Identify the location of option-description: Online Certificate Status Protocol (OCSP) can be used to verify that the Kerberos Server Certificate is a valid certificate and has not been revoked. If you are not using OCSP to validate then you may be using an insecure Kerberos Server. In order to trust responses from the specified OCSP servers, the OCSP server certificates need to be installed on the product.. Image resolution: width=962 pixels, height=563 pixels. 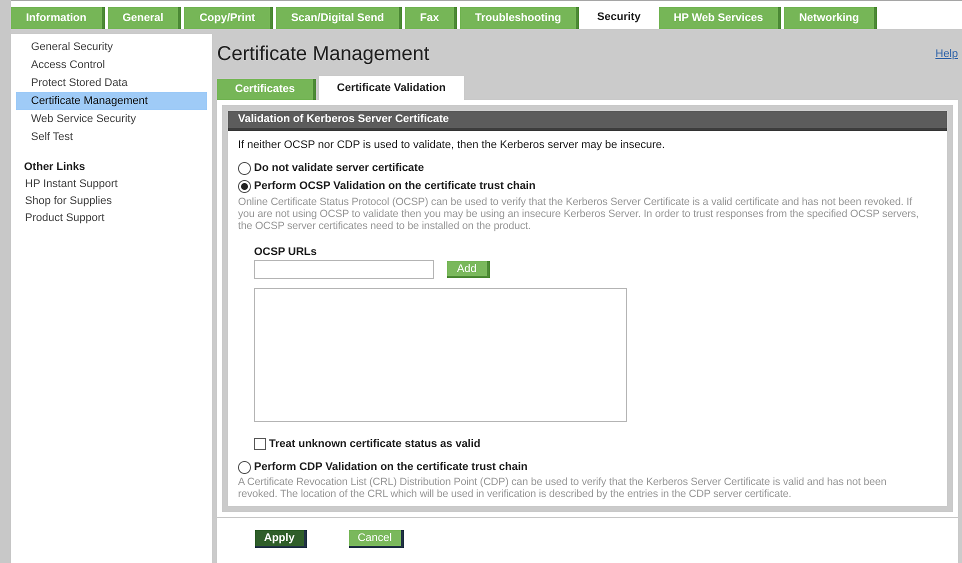
(579, 214).